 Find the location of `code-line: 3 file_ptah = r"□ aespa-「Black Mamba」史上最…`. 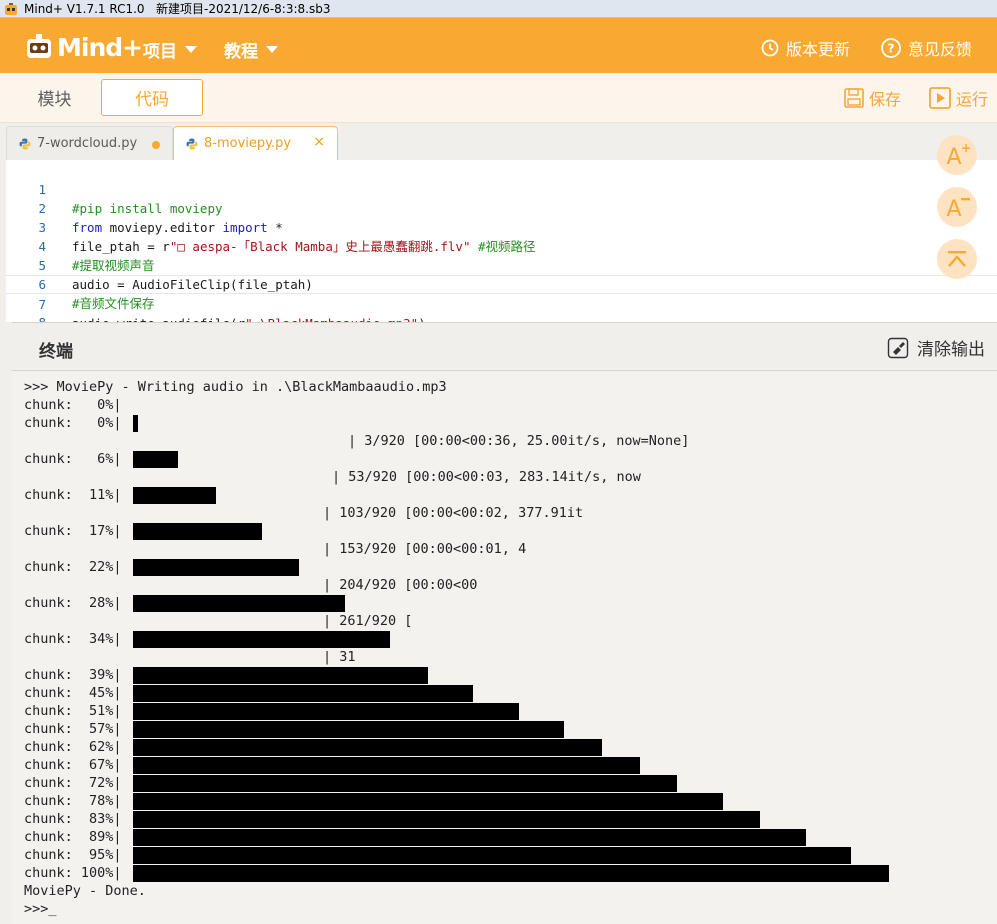

code-line: 3 file_ptah = r"□ aespa-「Black Mamba」史上最… is located at coordinates (501, 226).